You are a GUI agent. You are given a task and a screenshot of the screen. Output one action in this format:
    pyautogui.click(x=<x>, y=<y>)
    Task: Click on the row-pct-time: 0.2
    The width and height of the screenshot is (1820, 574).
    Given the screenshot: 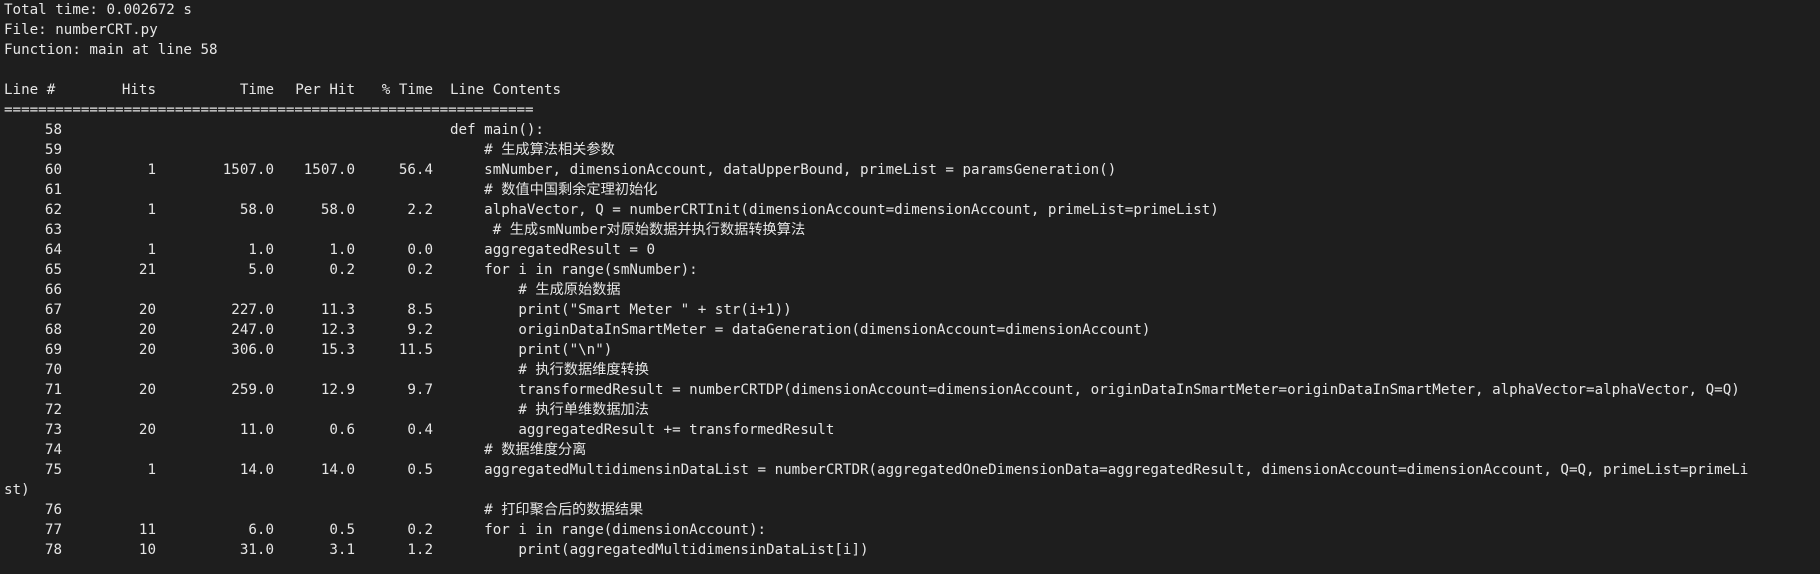 What is the action you would take?
    pyautogui.click(x=420, y=270)
    